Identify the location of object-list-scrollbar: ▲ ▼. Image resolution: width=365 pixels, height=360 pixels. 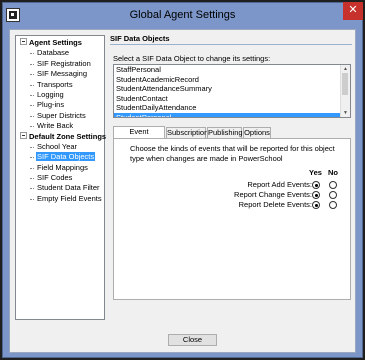
(345, 91).